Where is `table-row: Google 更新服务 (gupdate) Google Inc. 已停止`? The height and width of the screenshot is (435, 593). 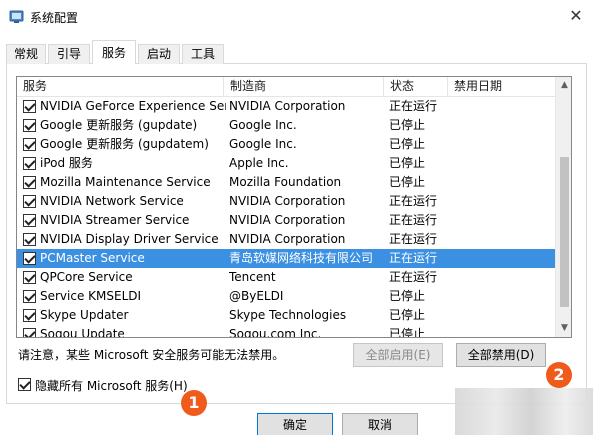 table-row: Google 更新服务 (gupdate) Google Inc. 已停止 is located at coordinates (286, 125).